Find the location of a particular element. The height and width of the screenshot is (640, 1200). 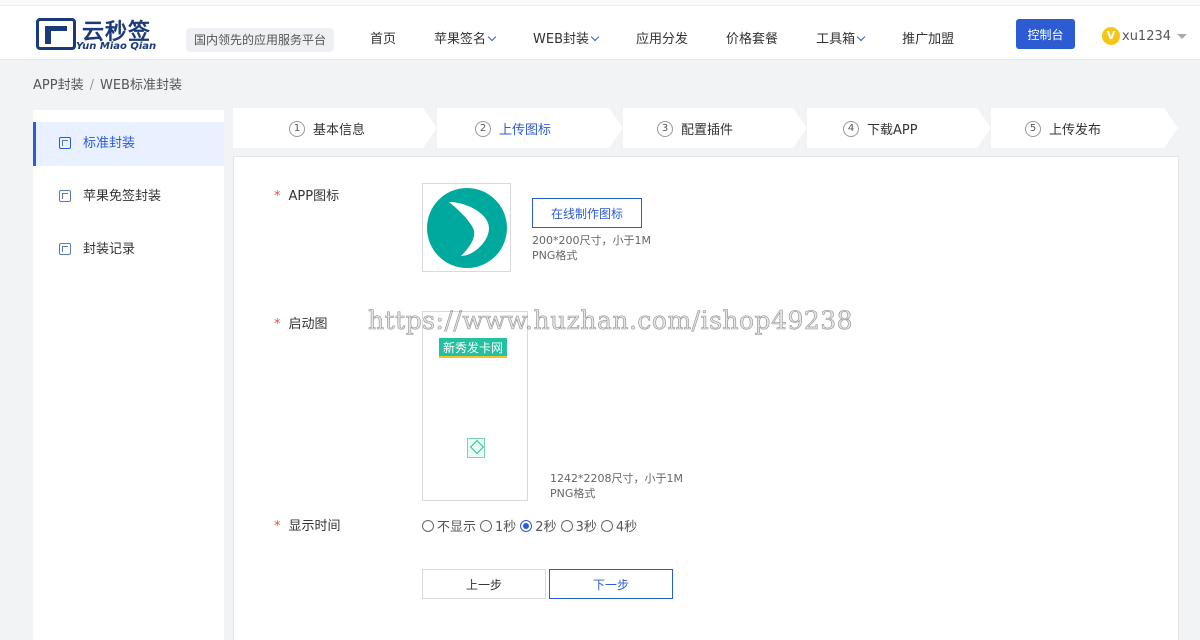

slogan-tag: 国内领先的应用服务平台 is located at coordinates (260, 40).